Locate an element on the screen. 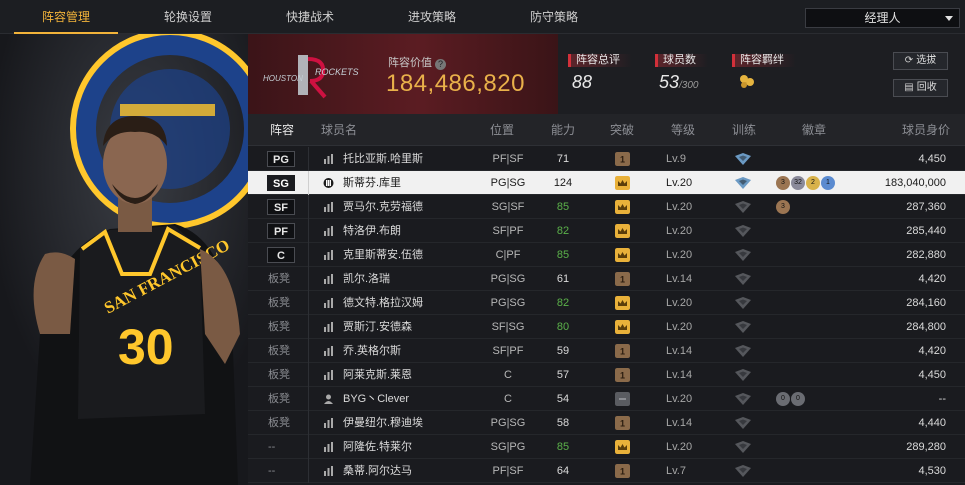 This screenshot has height=485, width=965. table-row: C 克里斯蒂安.伍德 C|PF 85 Lv.20 282,880 is located at coordinates (606, 255).